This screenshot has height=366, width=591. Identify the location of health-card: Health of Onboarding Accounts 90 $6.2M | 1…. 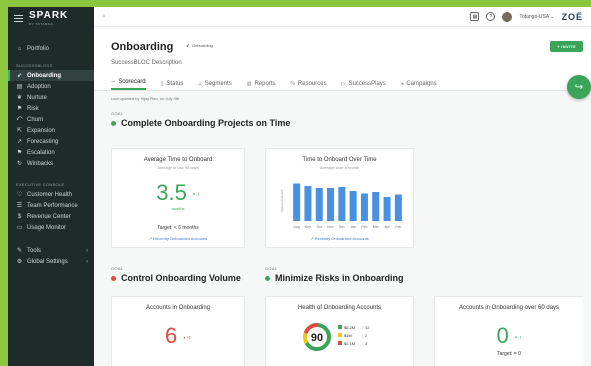
(339, 331).